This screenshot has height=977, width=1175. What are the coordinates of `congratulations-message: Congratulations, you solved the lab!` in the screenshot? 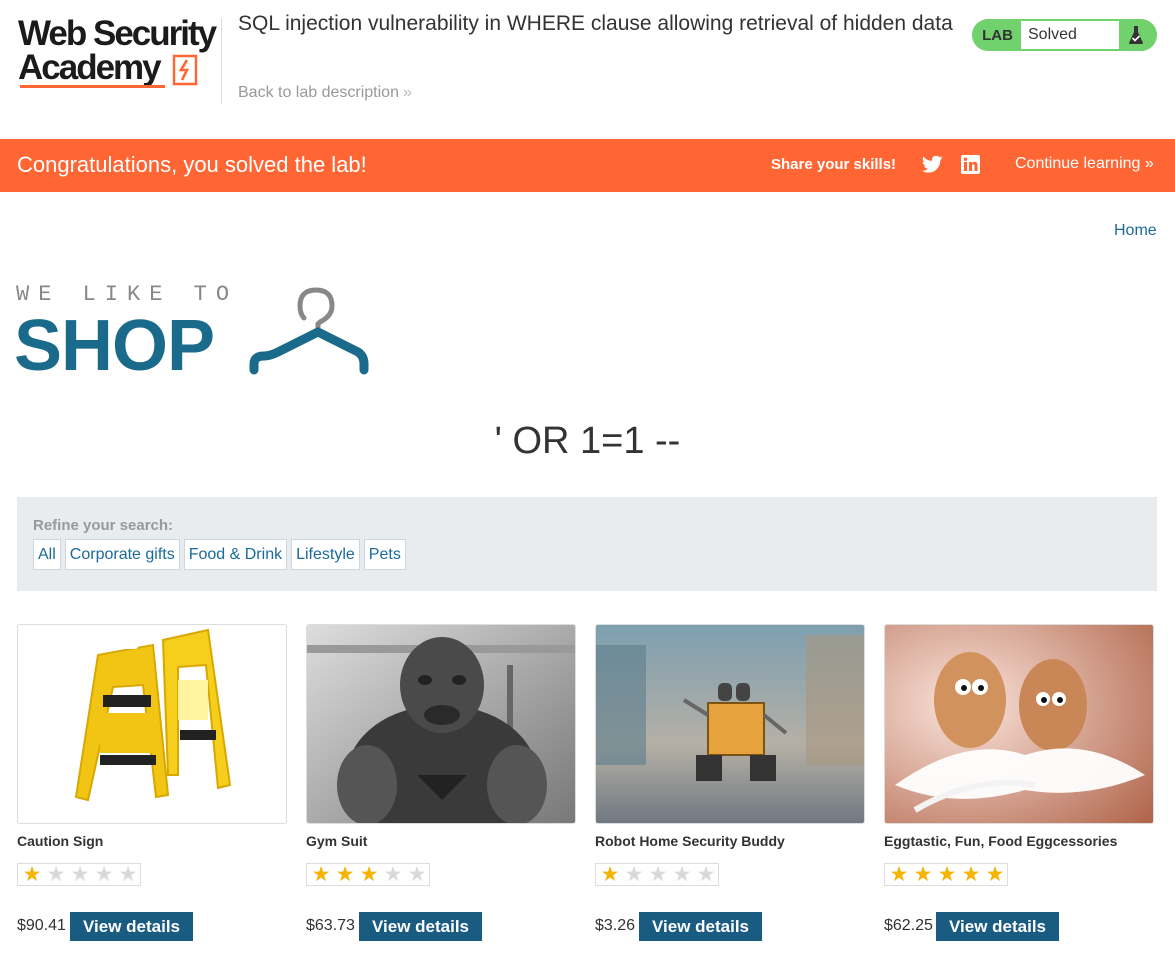 It's located at (192, 164).